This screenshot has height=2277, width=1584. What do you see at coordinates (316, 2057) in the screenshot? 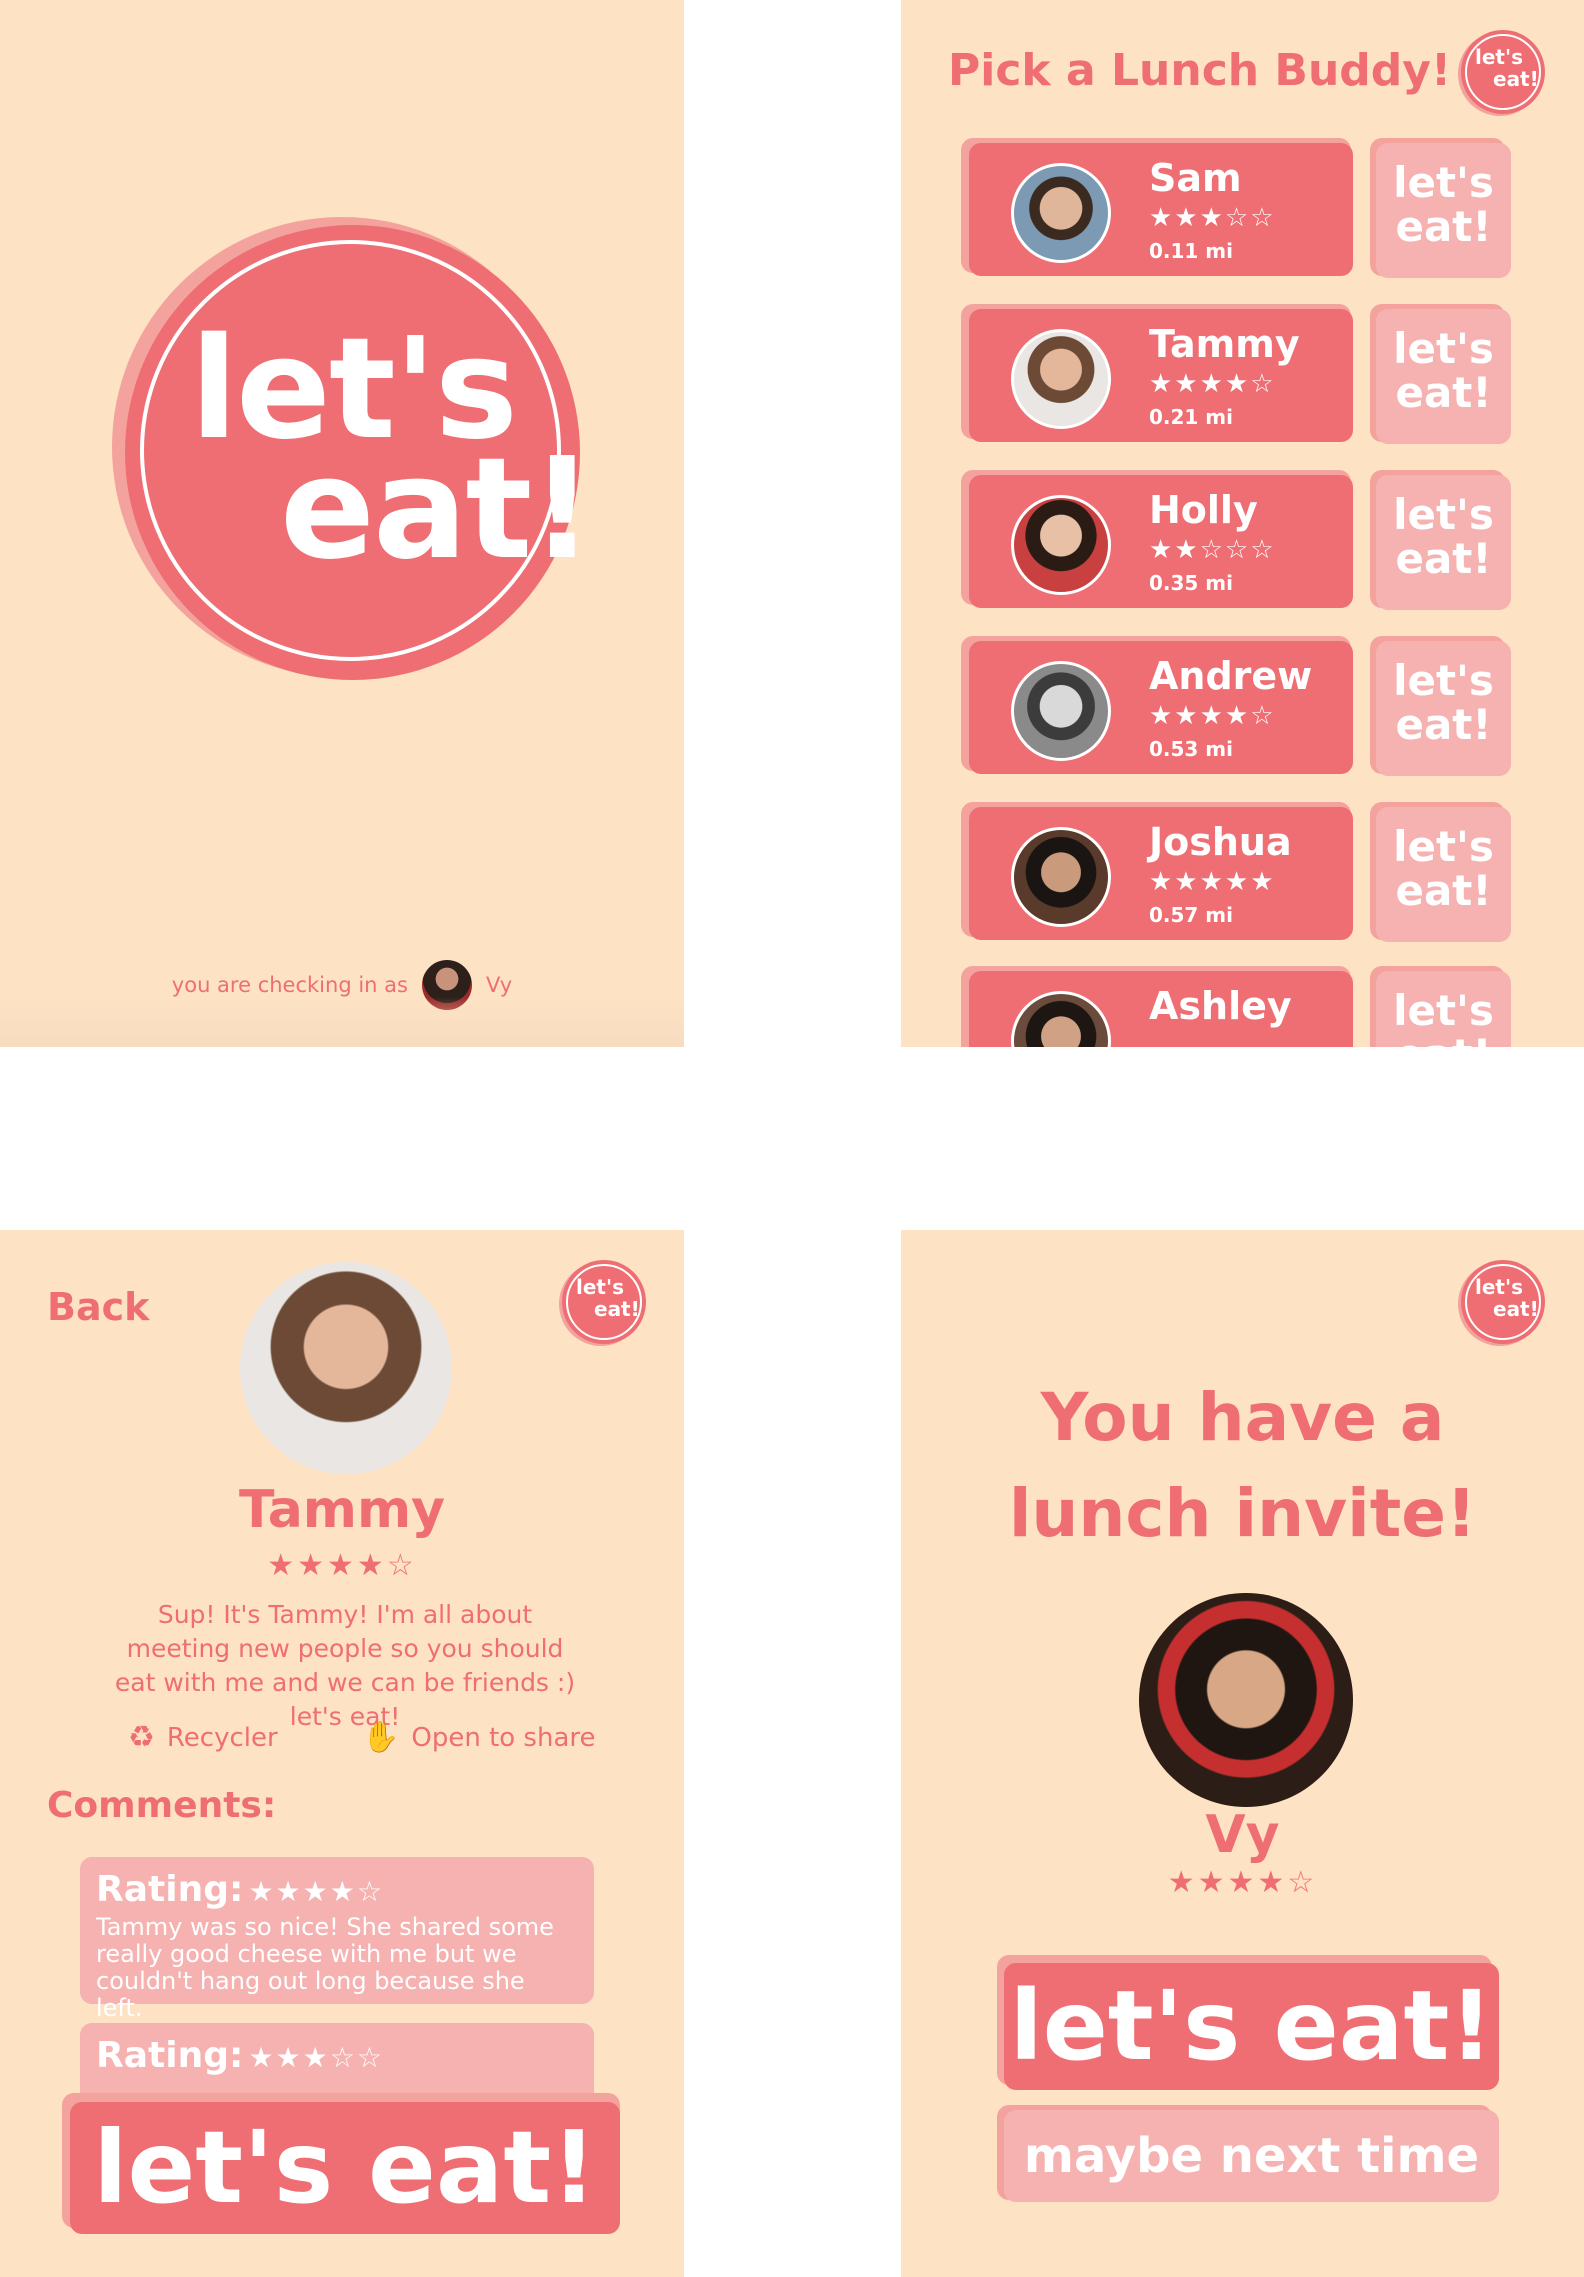
I see `comment-rating-stars: ★★★☆☆` at bounding box center [316, 2057].